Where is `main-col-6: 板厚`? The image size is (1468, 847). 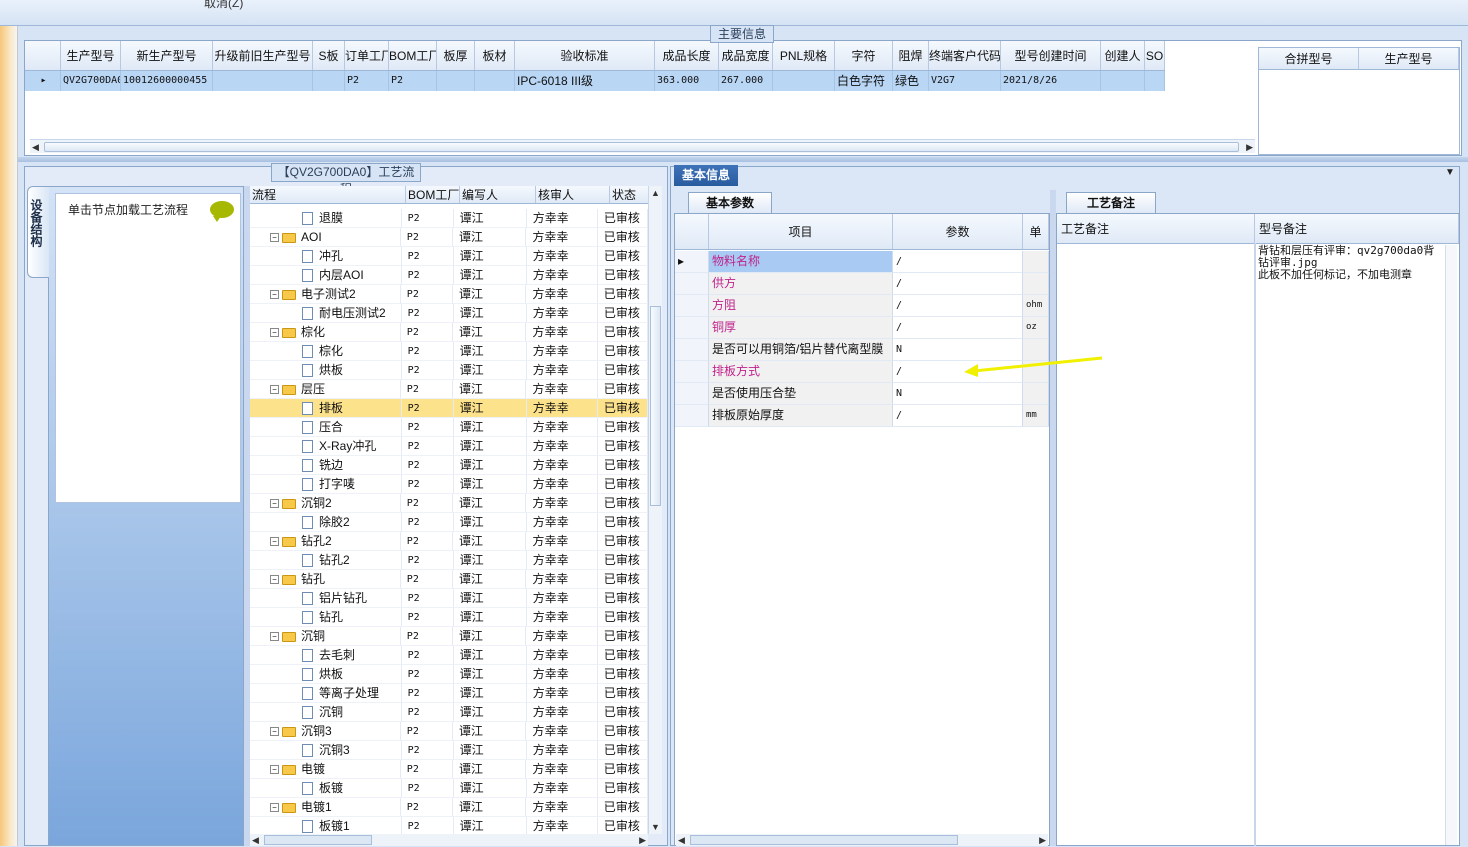
main-col-6: 板厚 is located at coordinates (456, 55).